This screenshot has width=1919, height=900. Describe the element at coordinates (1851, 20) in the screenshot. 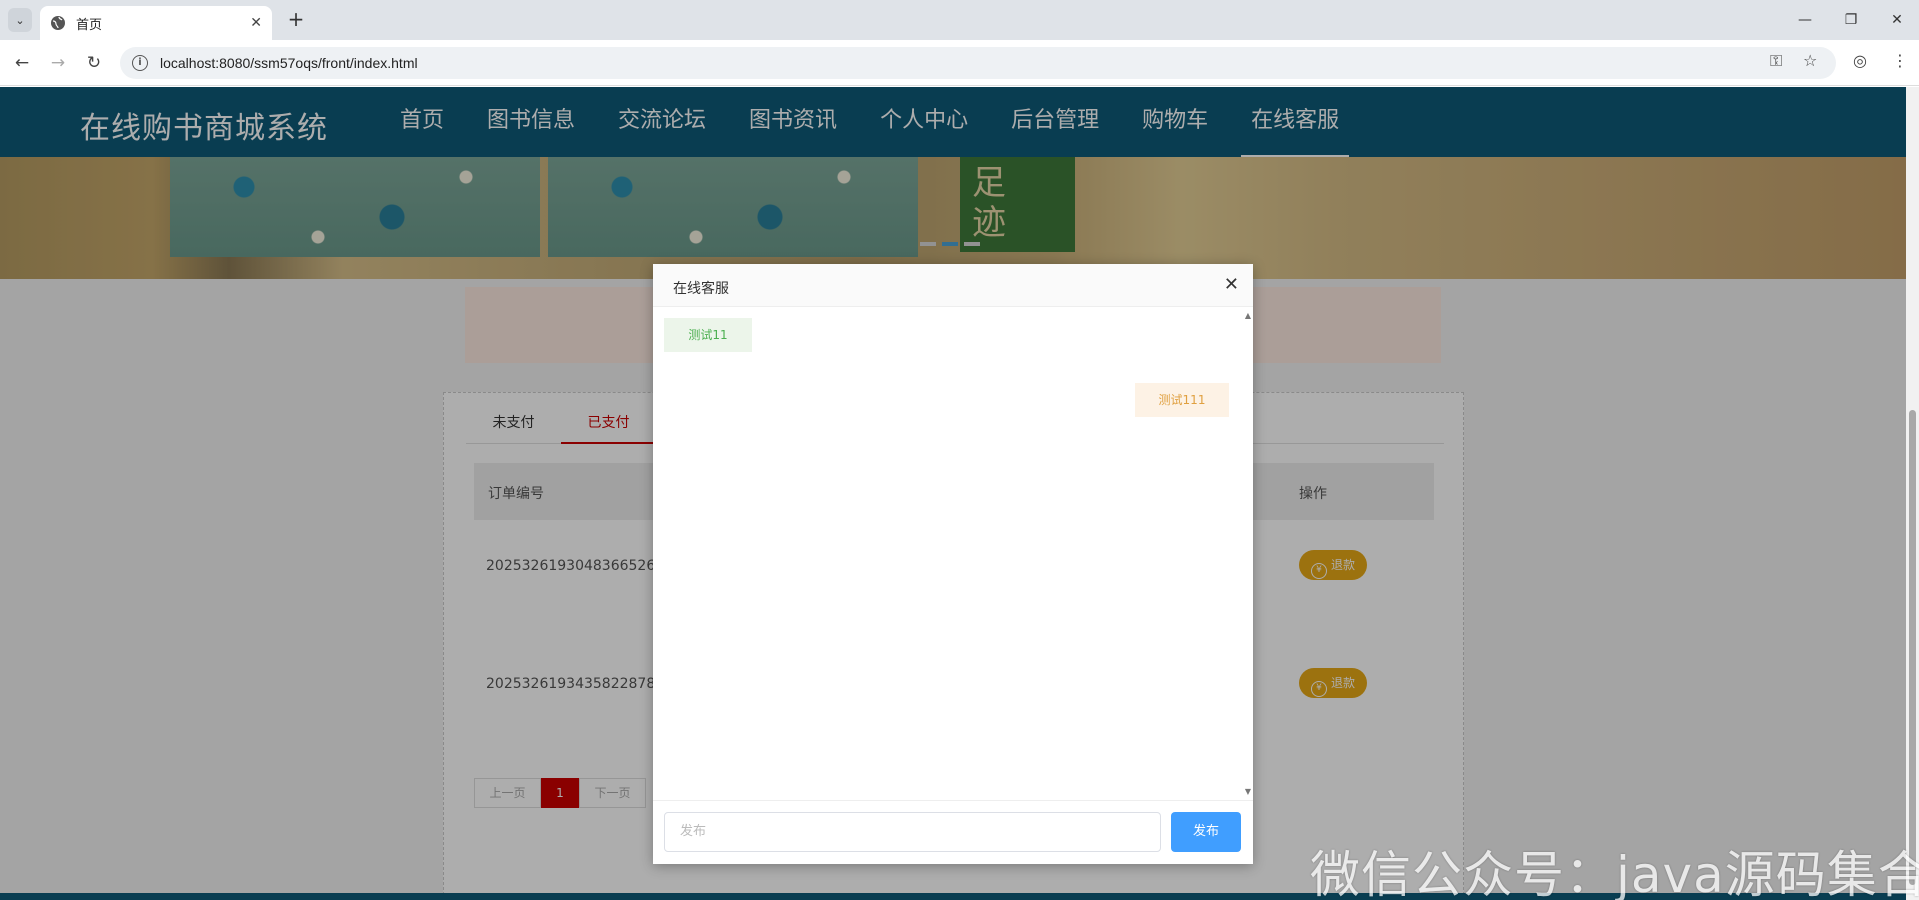

I see `restore-icon: ❐` at that location.